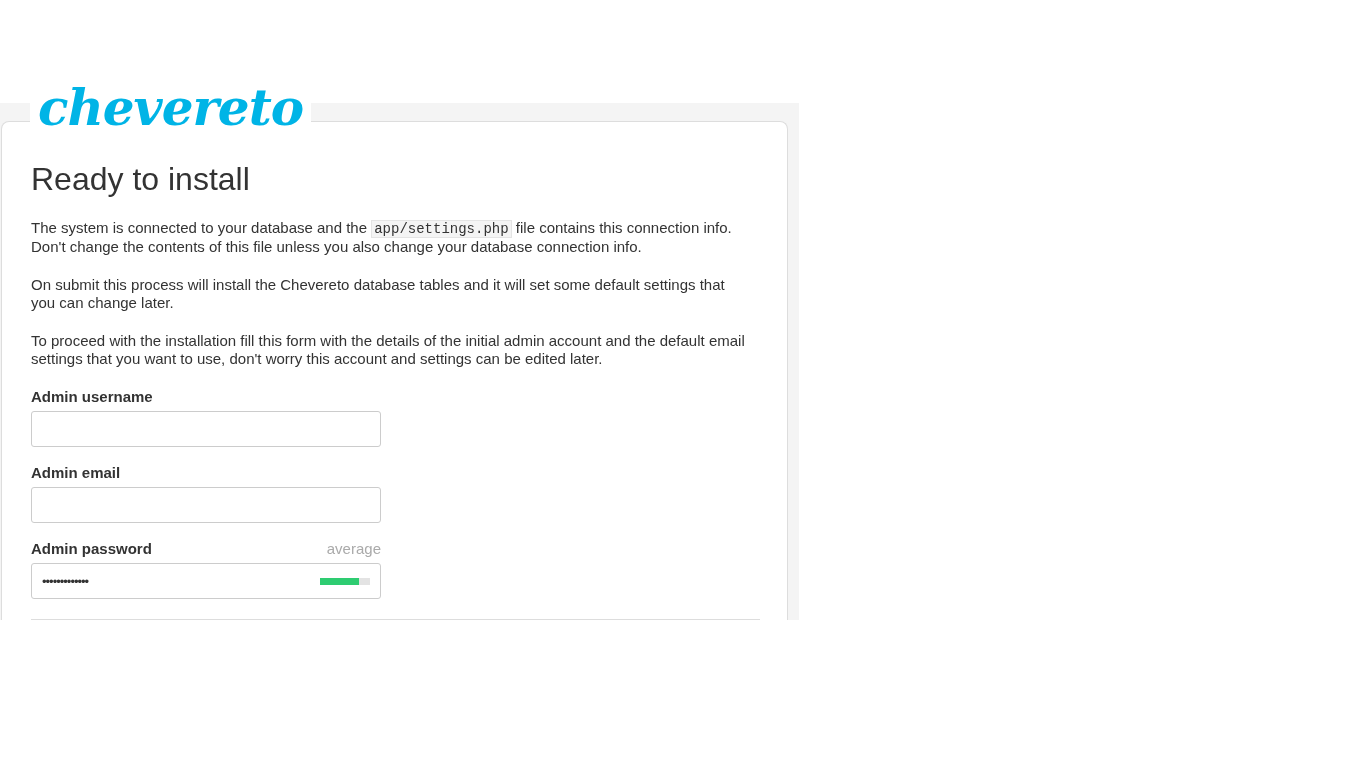 This screenshot has height=768, width=1366. What do you see at coordinates (345, 581) in the screenshot?
I see `strength-meter` at bounding box center [345, 581].